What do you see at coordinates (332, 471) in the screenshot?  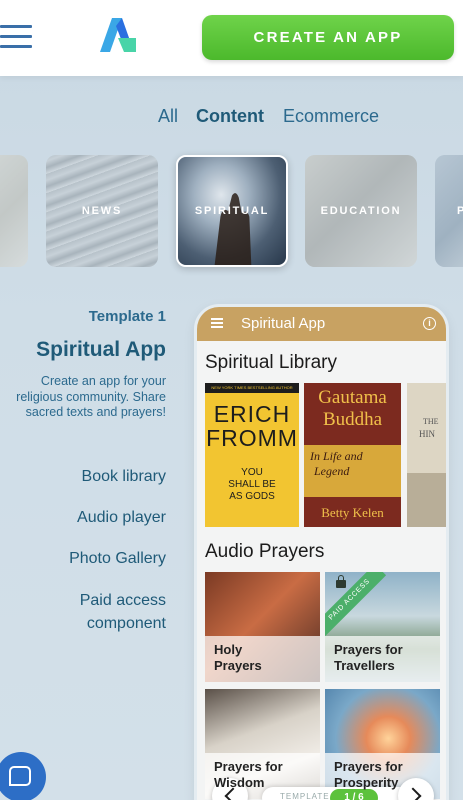 I see `book-sub-2: Legend` at bounding box center [332, 471].